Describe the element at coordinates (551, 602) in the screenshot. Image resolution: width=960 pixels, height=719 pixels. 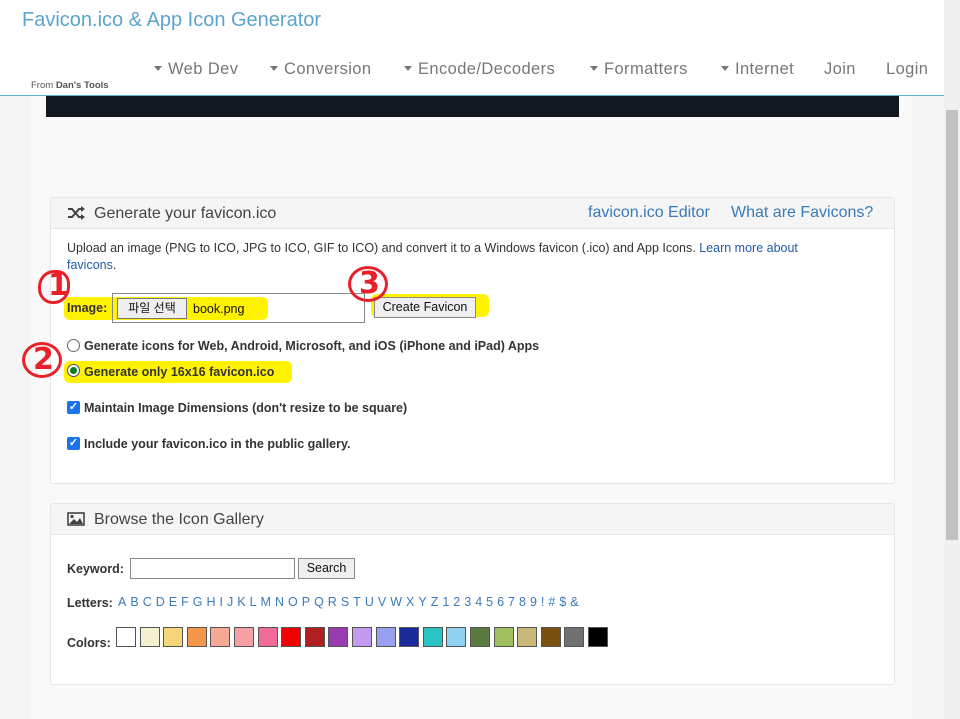
I see `letter-link: #` at that location.